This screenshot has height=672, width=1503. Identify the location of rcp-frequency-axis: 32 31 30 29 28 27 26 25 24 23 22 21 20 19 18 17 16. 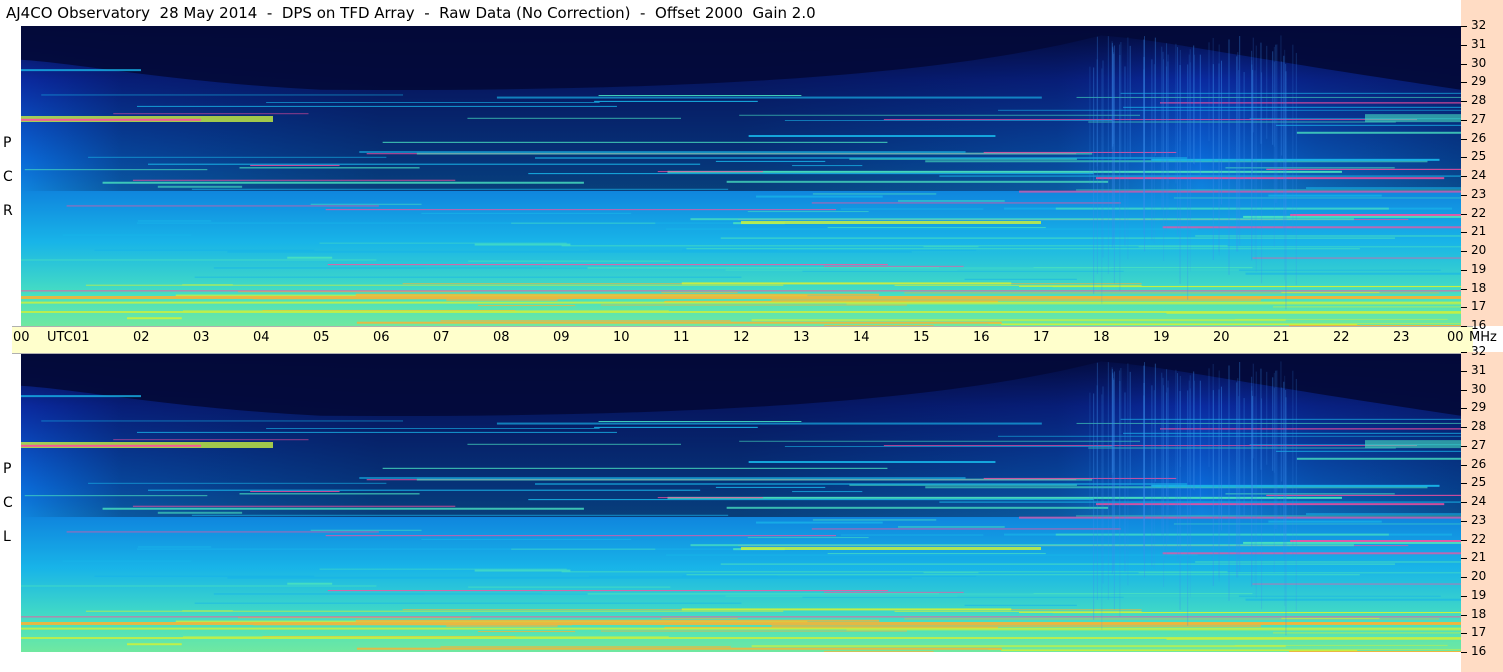
(1482, 166).